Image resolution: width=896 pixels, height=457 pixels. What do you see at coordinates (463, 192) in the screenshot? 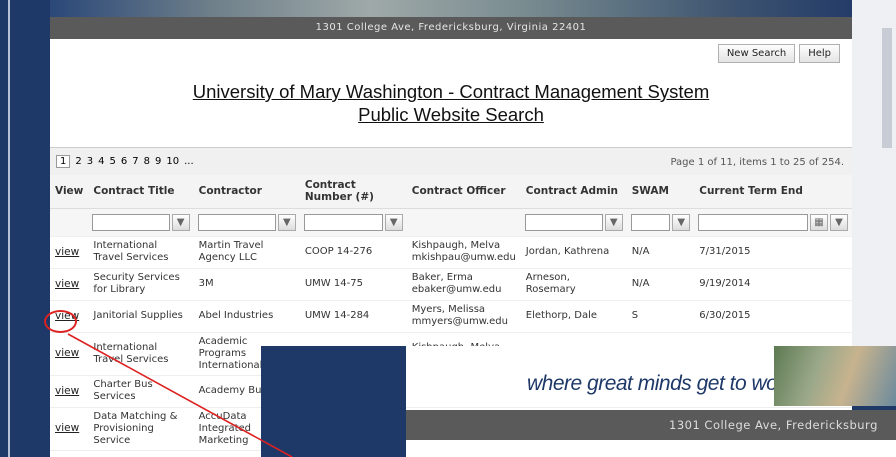
I see `col-contract-officer: Contract Officer` at bounding box center [463, 192].